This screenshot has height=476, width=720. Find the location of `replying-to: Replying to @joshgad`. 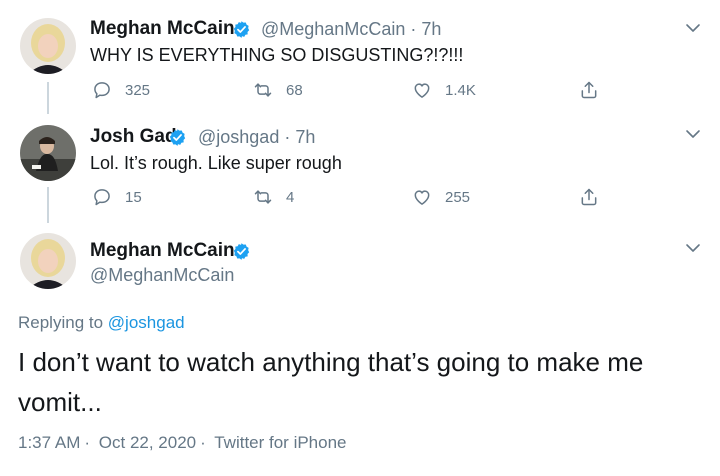

replying-to: Replying to @joshgad is located at coordinates (101, 323).